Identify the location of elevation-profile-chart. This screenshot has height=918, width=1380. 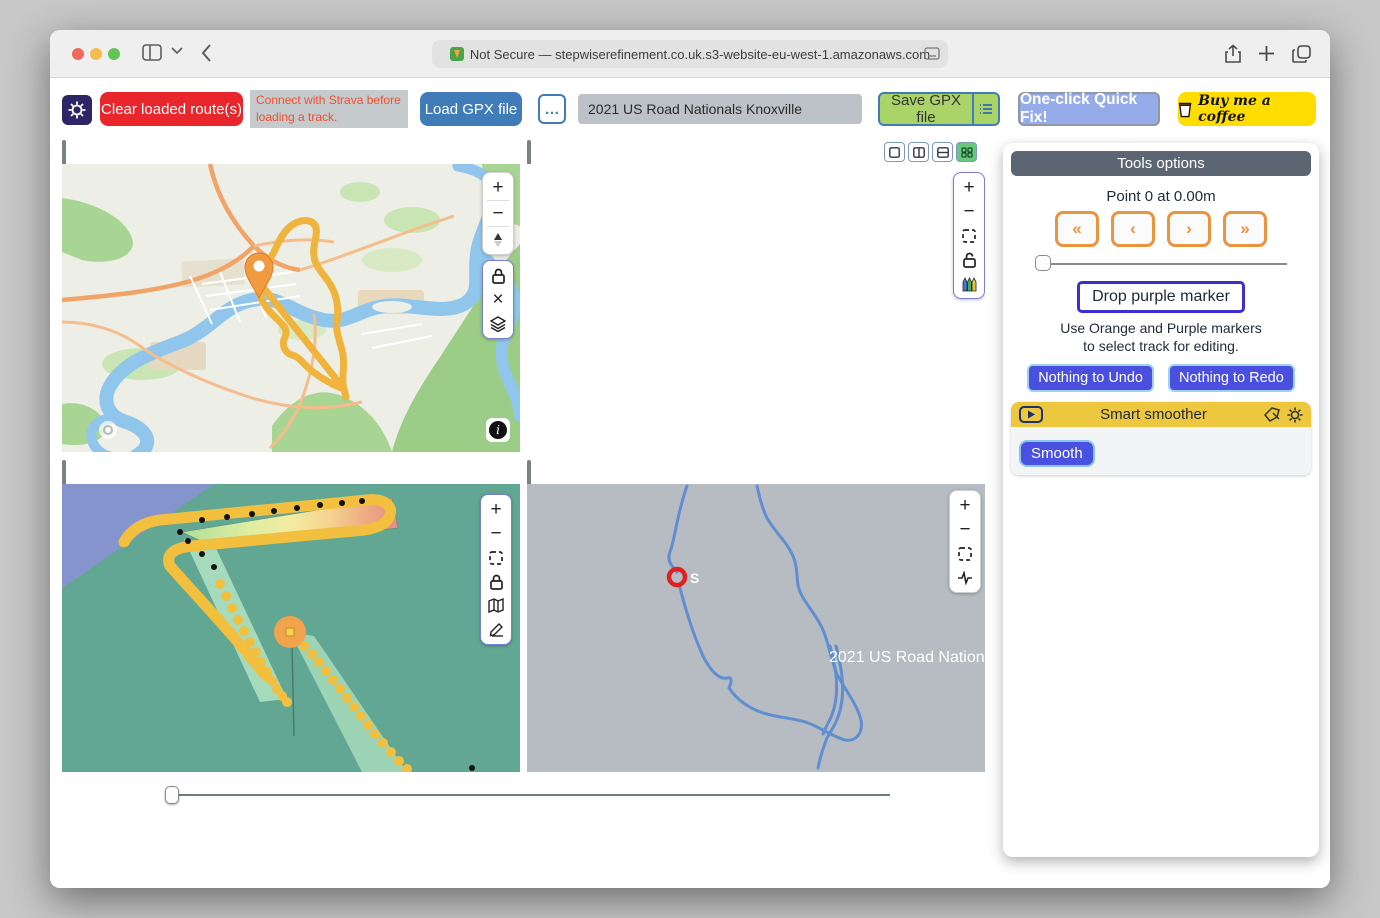
(756, 308).